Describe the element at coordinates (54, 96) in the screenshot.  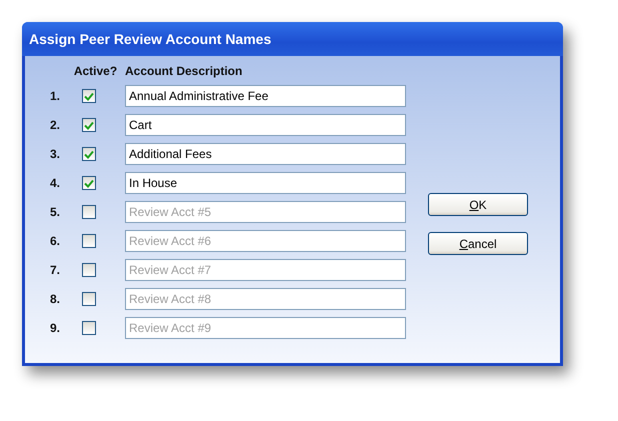
I see `row-number: 1.` at that location.